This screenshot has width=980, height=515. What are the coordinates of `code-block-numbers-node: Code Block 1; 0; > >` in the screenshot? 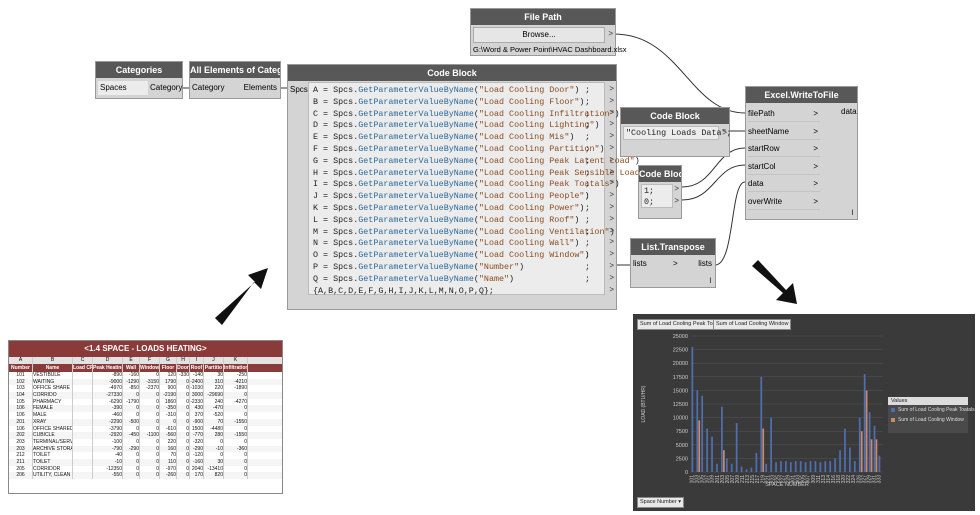 It's located at (660, 192).